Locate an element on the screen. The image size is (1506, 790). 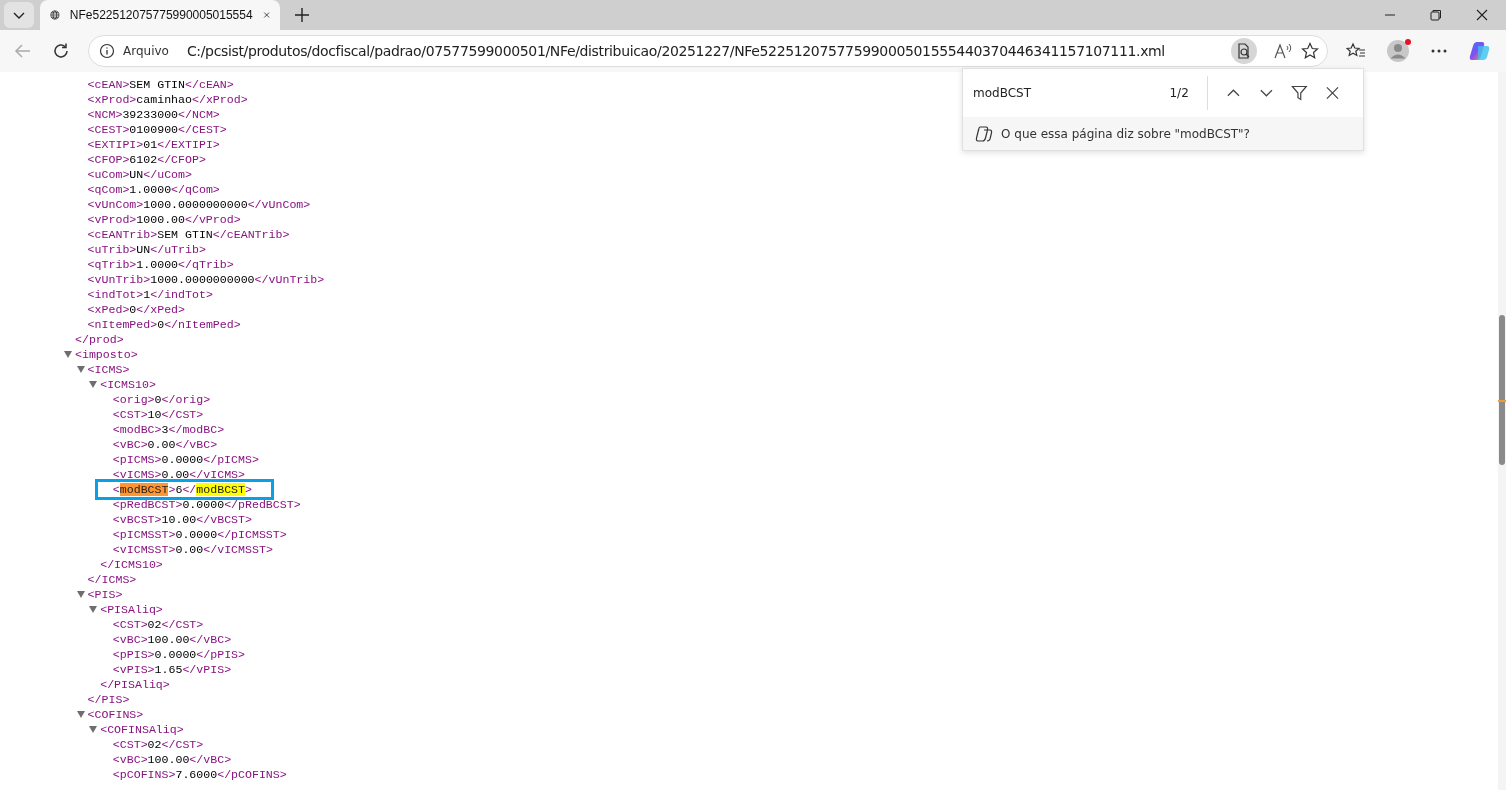
element-value: 1000.0000000000 is located at coordinates (195, 204).